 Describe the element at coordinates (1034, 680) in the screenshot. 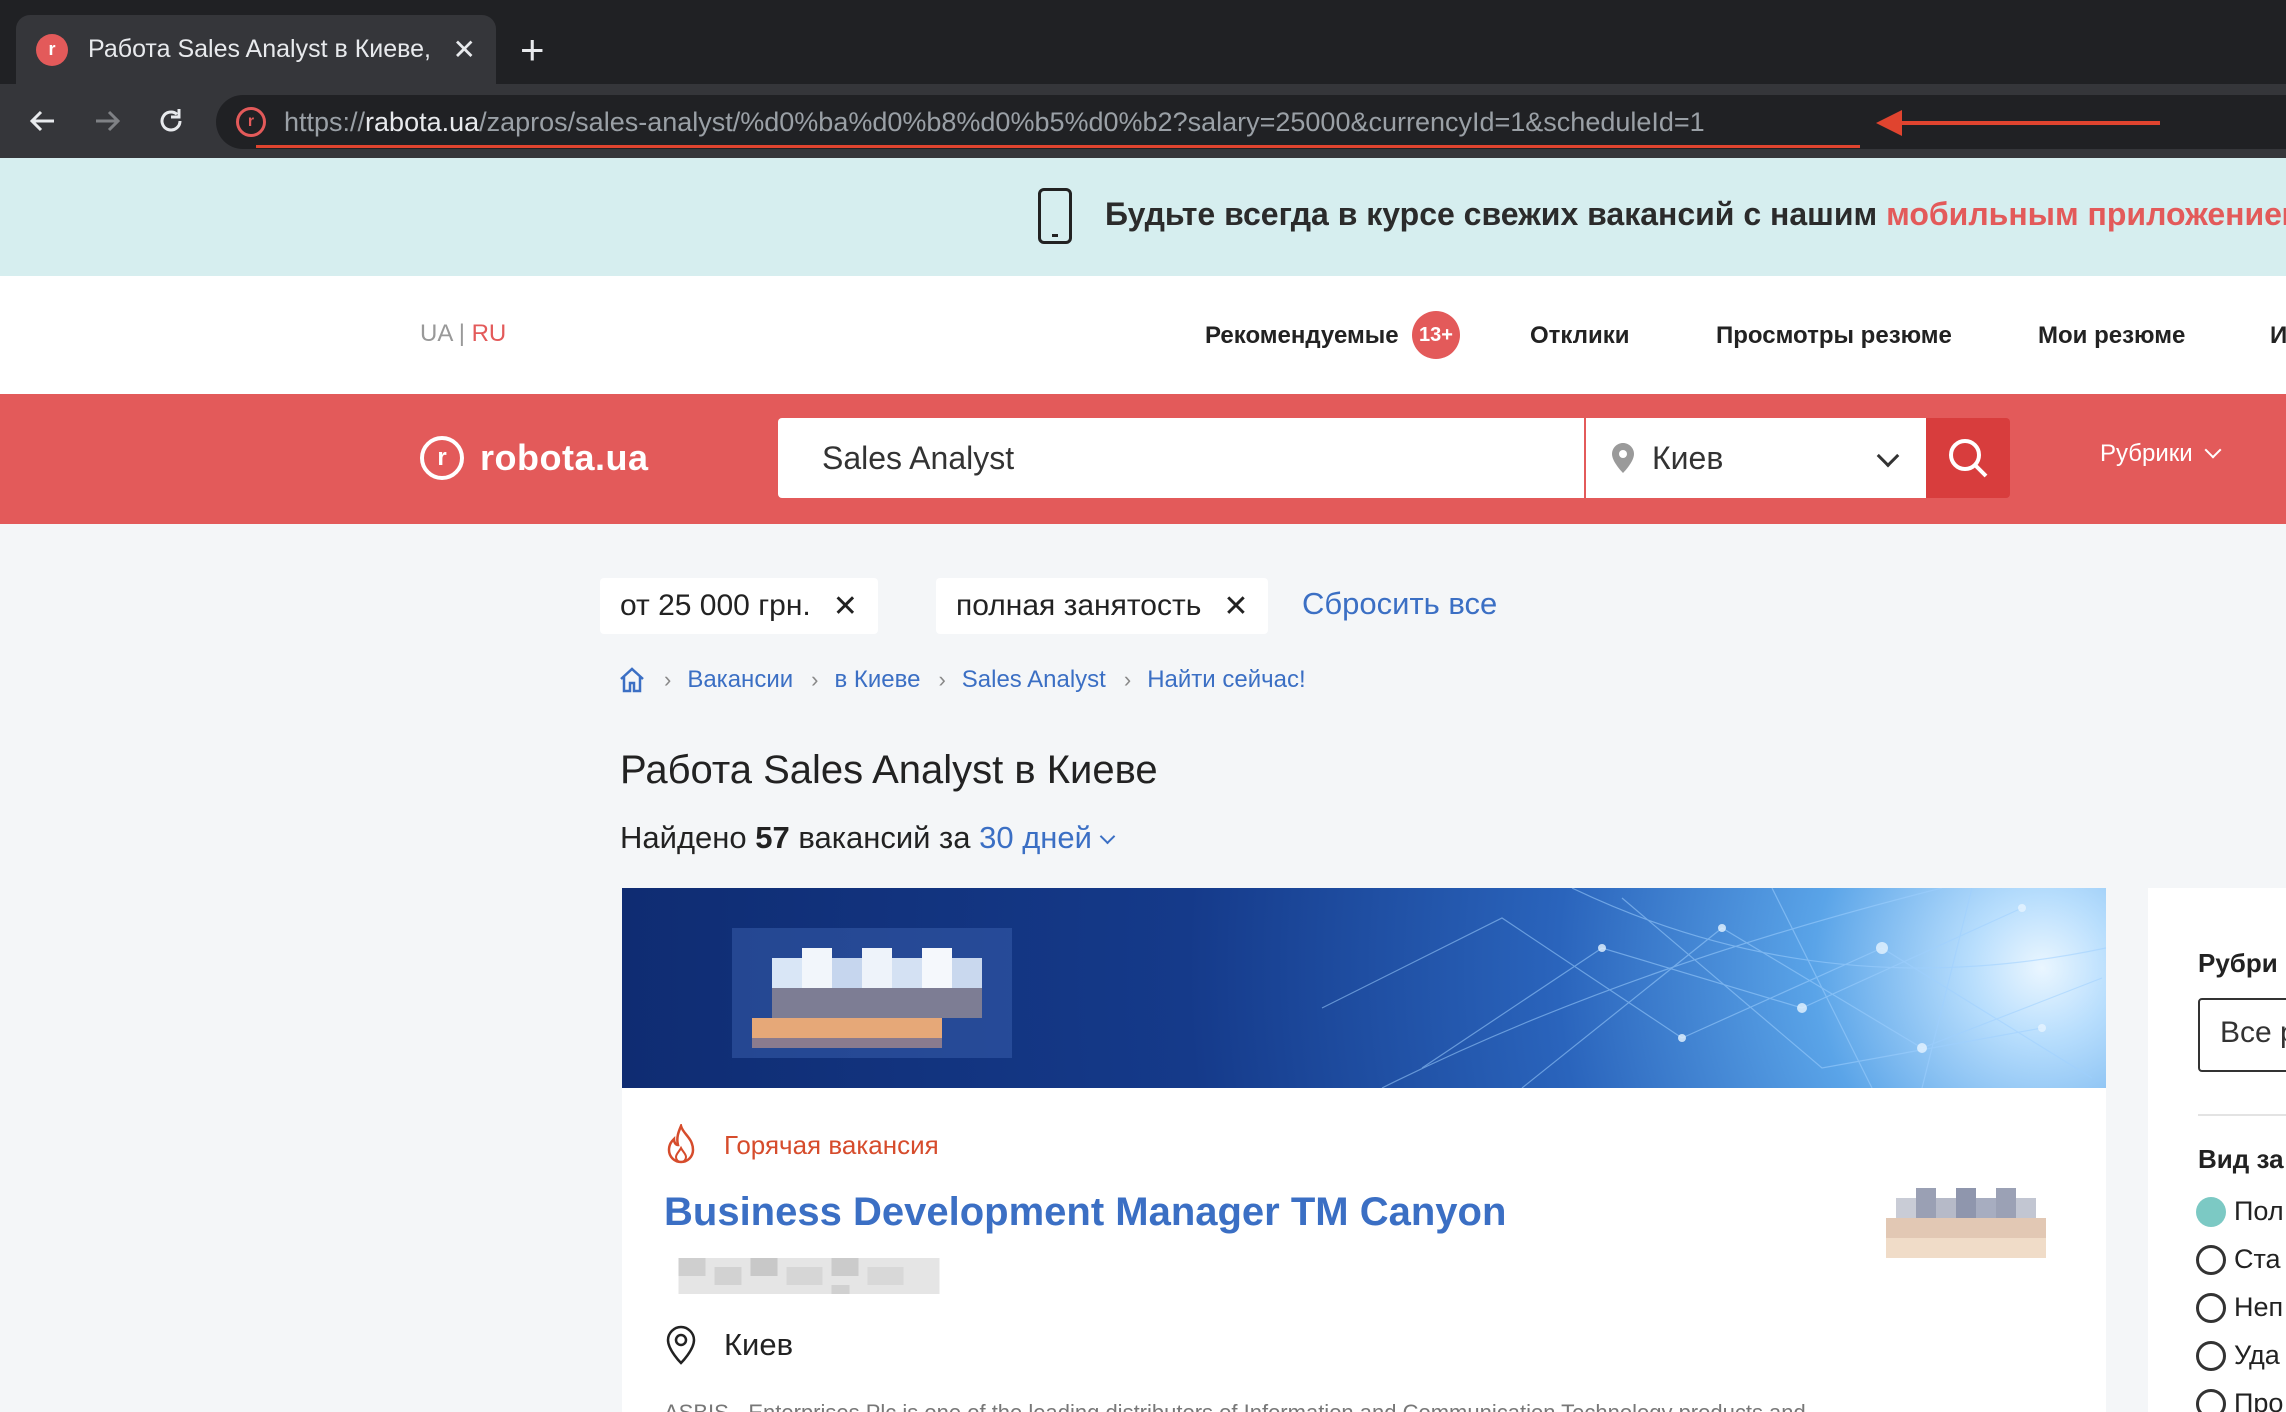

I see `breadcrumb-query: Sales Analyst` at that location.